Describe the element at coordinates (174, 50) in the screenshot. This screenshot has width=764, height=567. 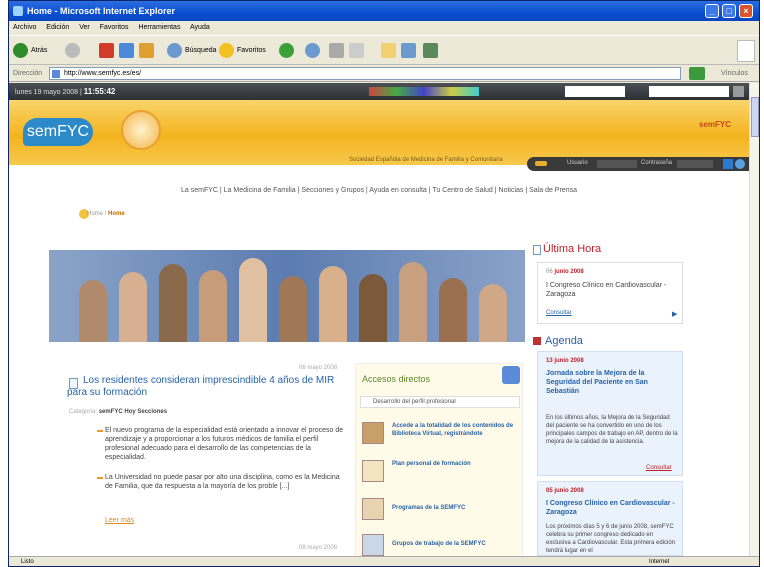
I see `search-icon` at that location.